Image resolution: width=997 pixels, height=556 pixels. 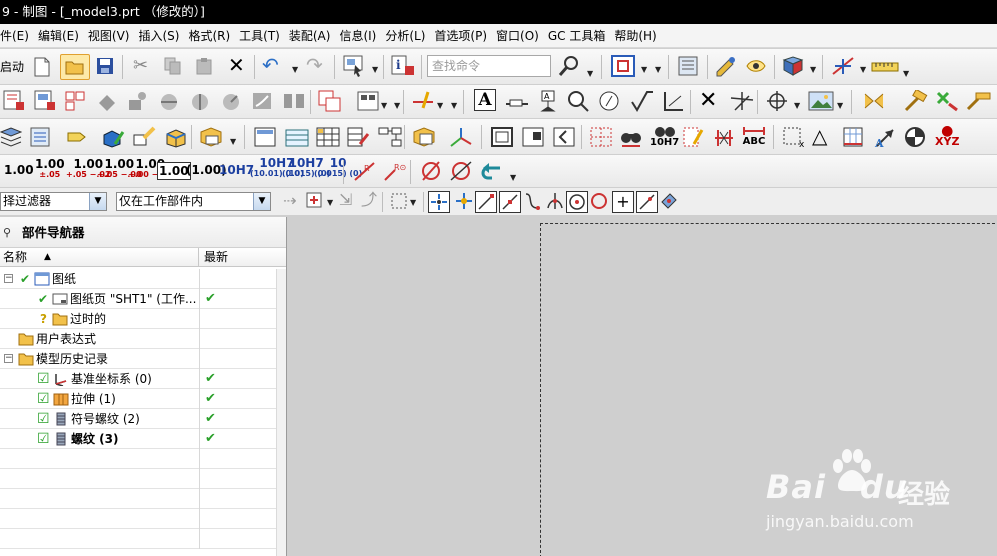 I want to click on snap-point-icon, so click(x=439, y=202).